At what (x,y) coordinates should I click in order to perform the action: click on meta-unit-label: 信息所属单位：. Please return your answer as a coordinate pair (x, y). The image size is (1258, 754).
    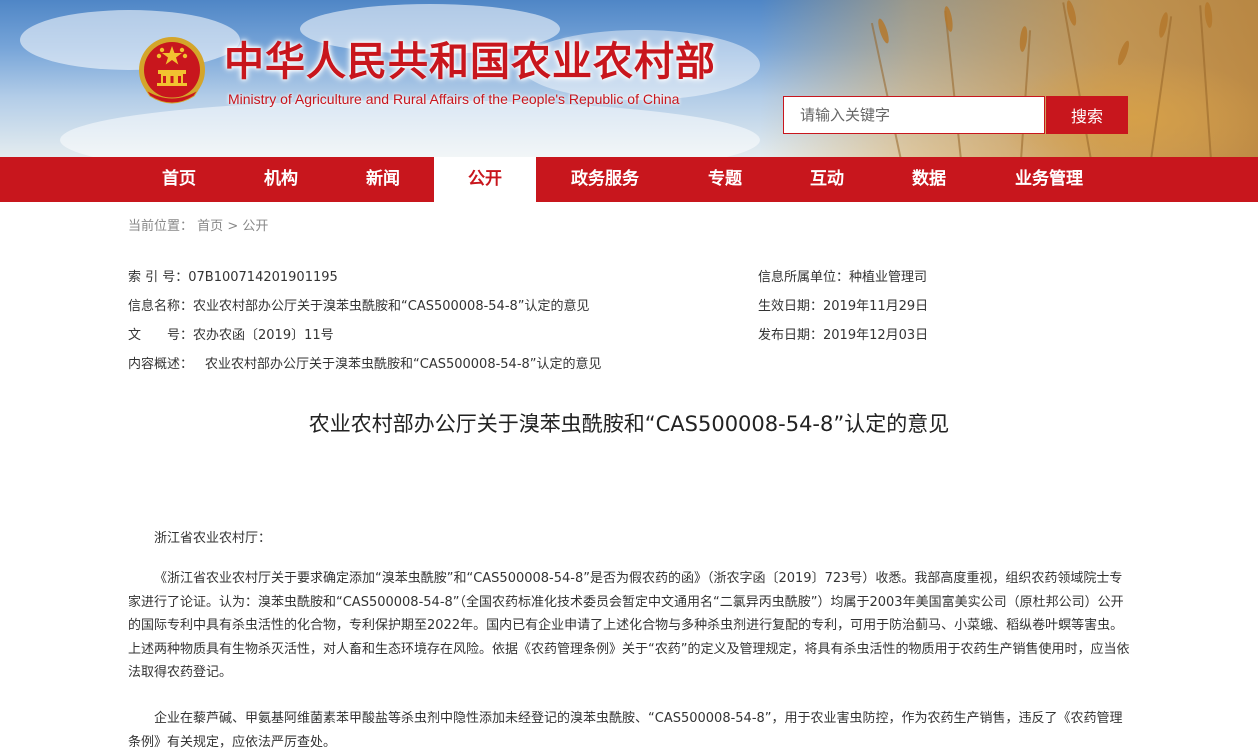
    Looking at the image, I should click on (804, 277).